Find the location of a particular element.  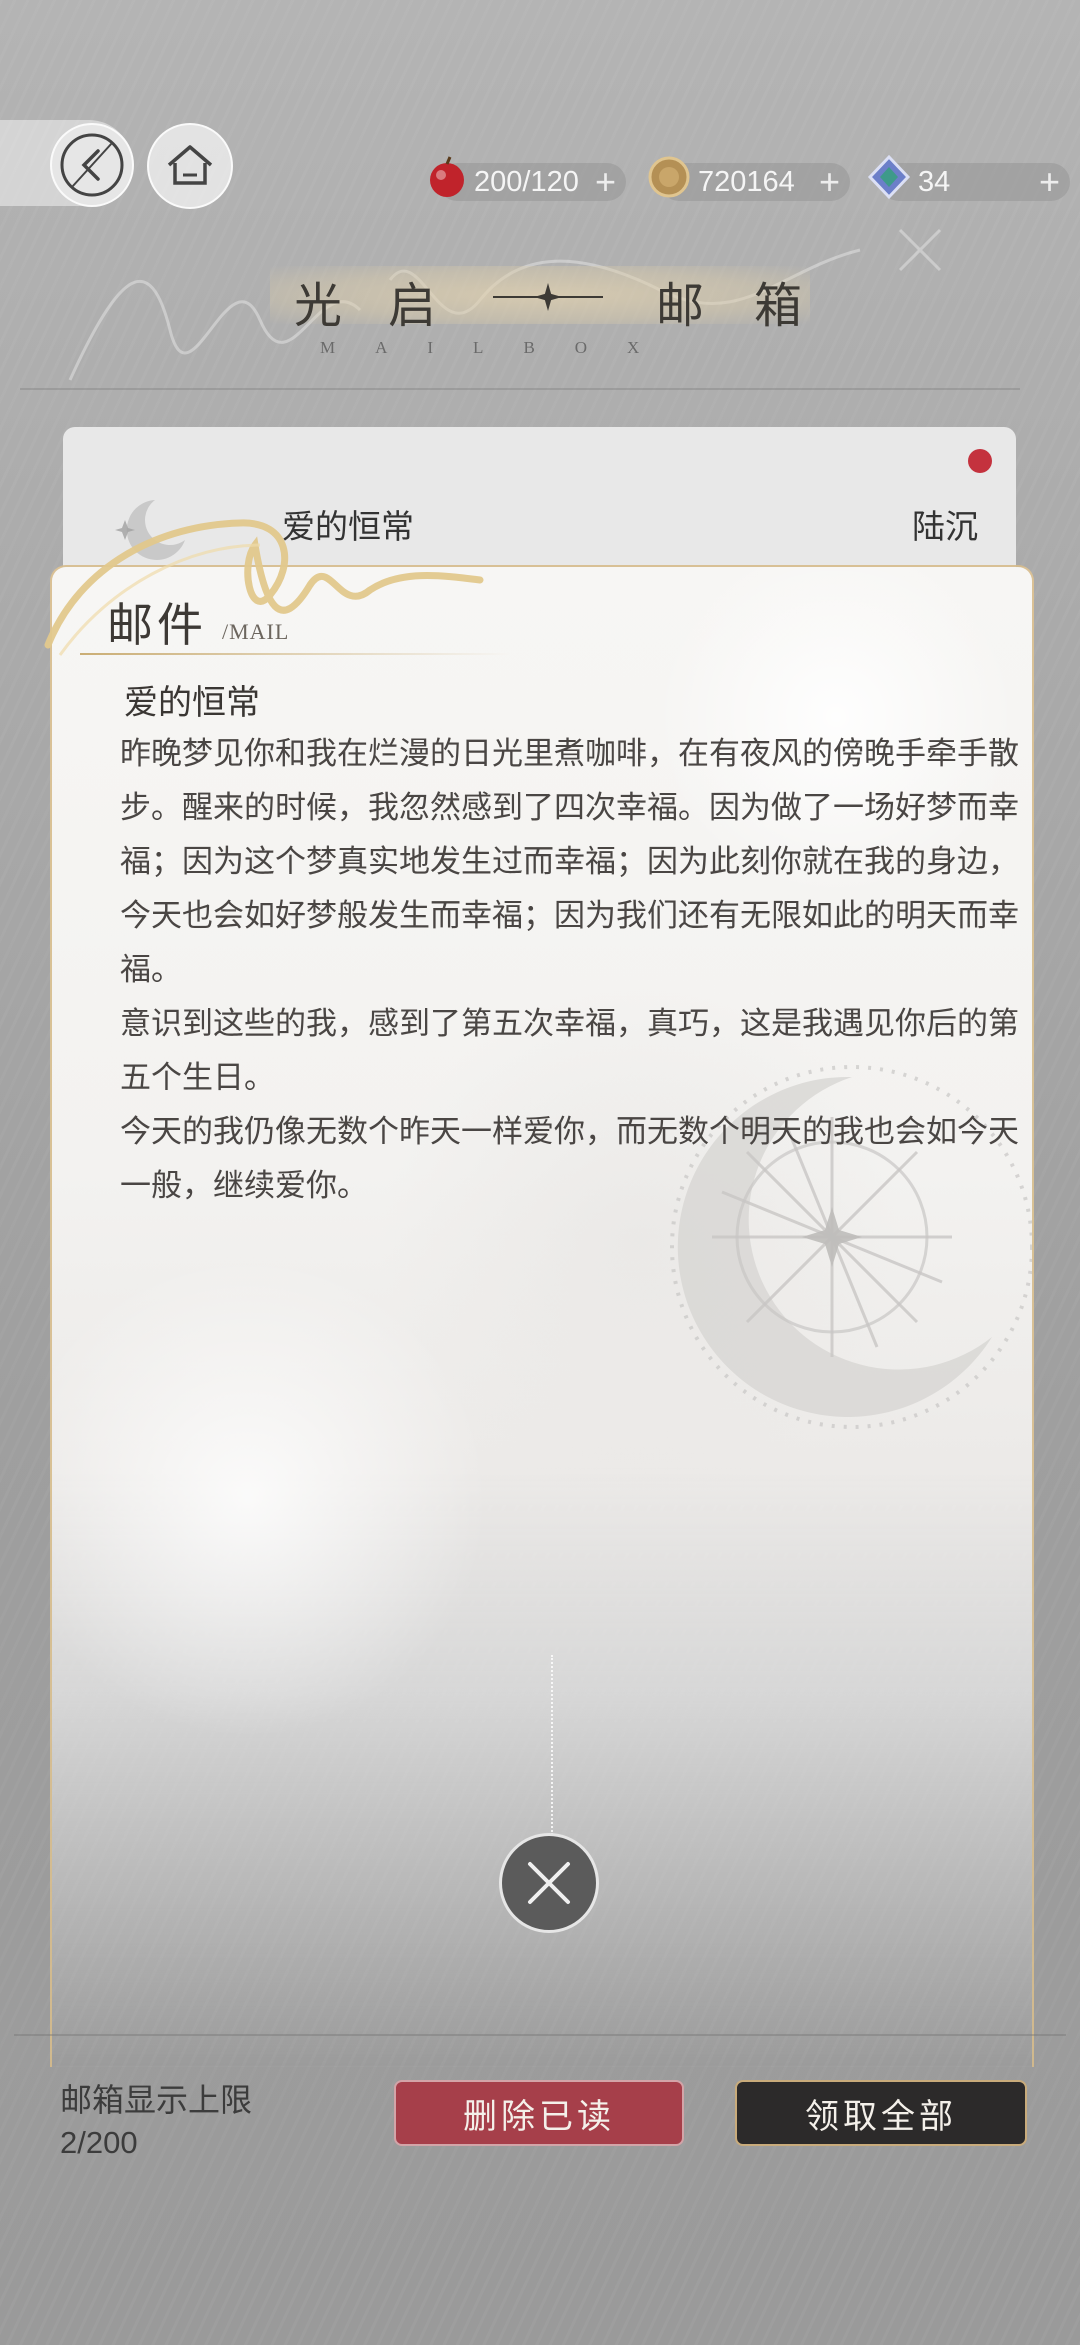

title-char-1: 光 is located at coordinates (320, 306).